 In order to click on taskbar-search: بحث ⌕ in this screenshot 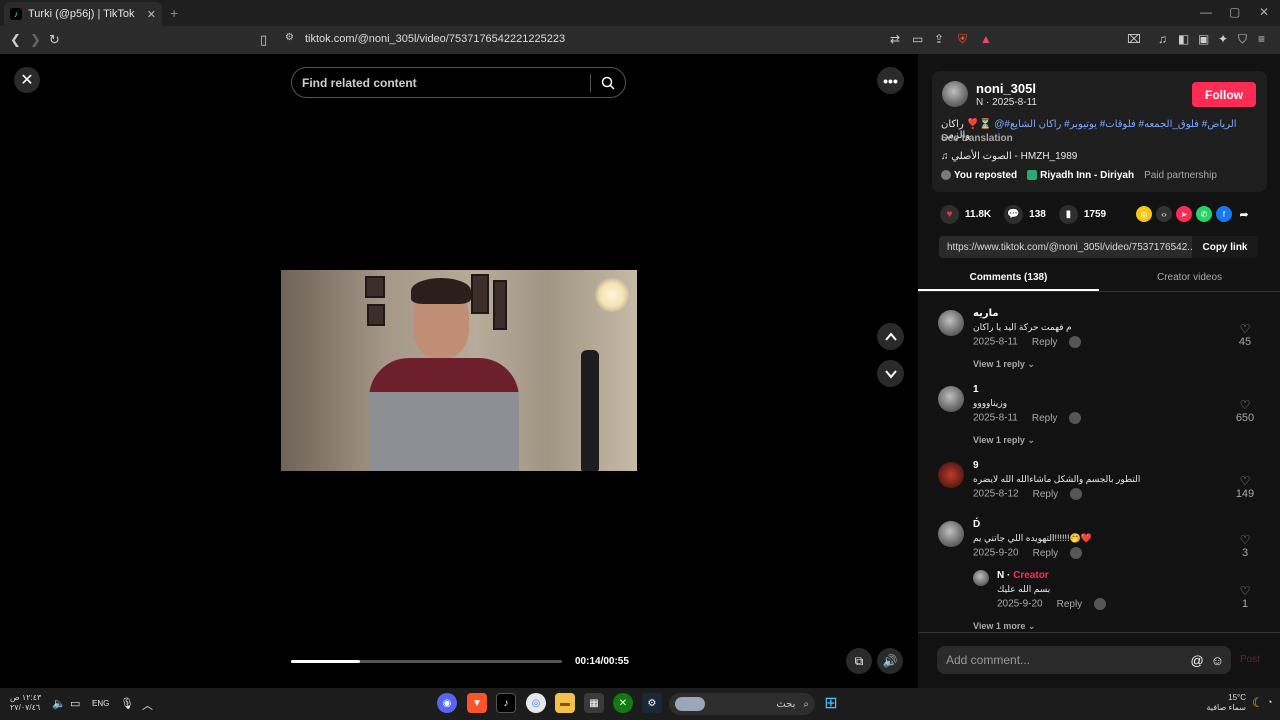, I will do `click(742, 704)`.